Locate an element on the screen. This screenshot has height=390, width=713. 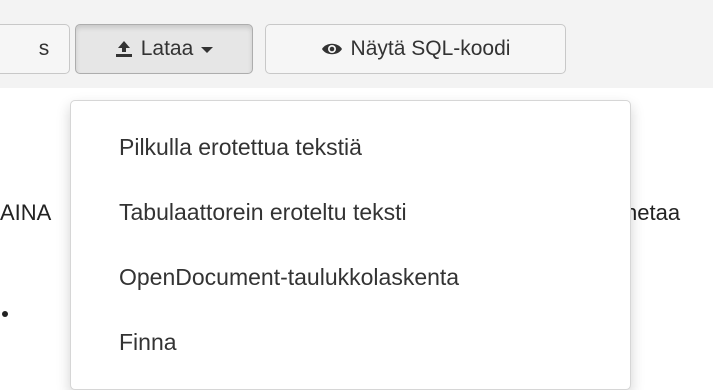
download-button-label: Lataa is located at coordinates (167, 48).